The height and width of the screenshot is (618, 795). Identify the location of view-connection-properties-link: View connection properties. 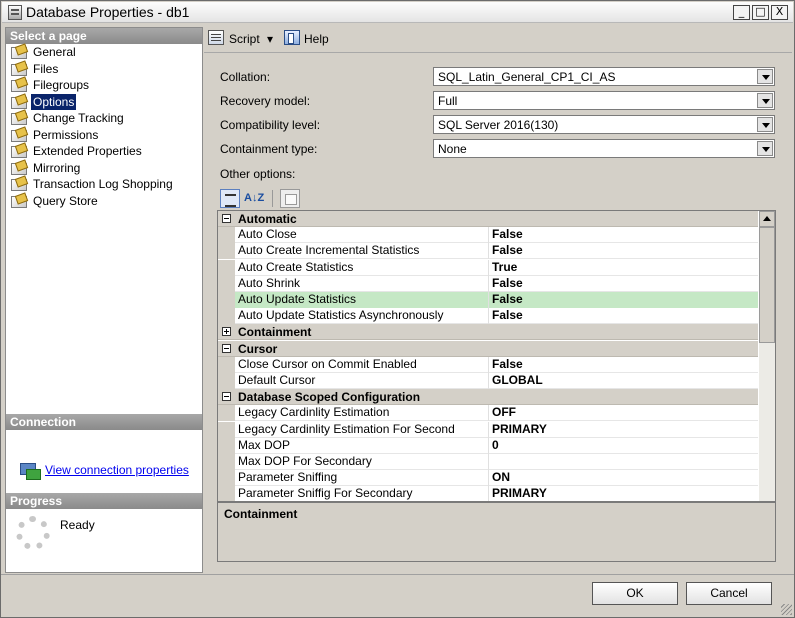
(117, 470).